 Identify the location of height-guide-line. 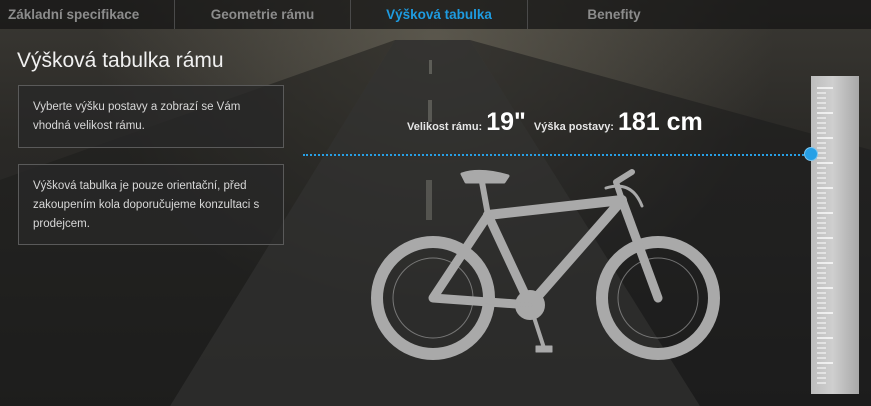
(557, 155).